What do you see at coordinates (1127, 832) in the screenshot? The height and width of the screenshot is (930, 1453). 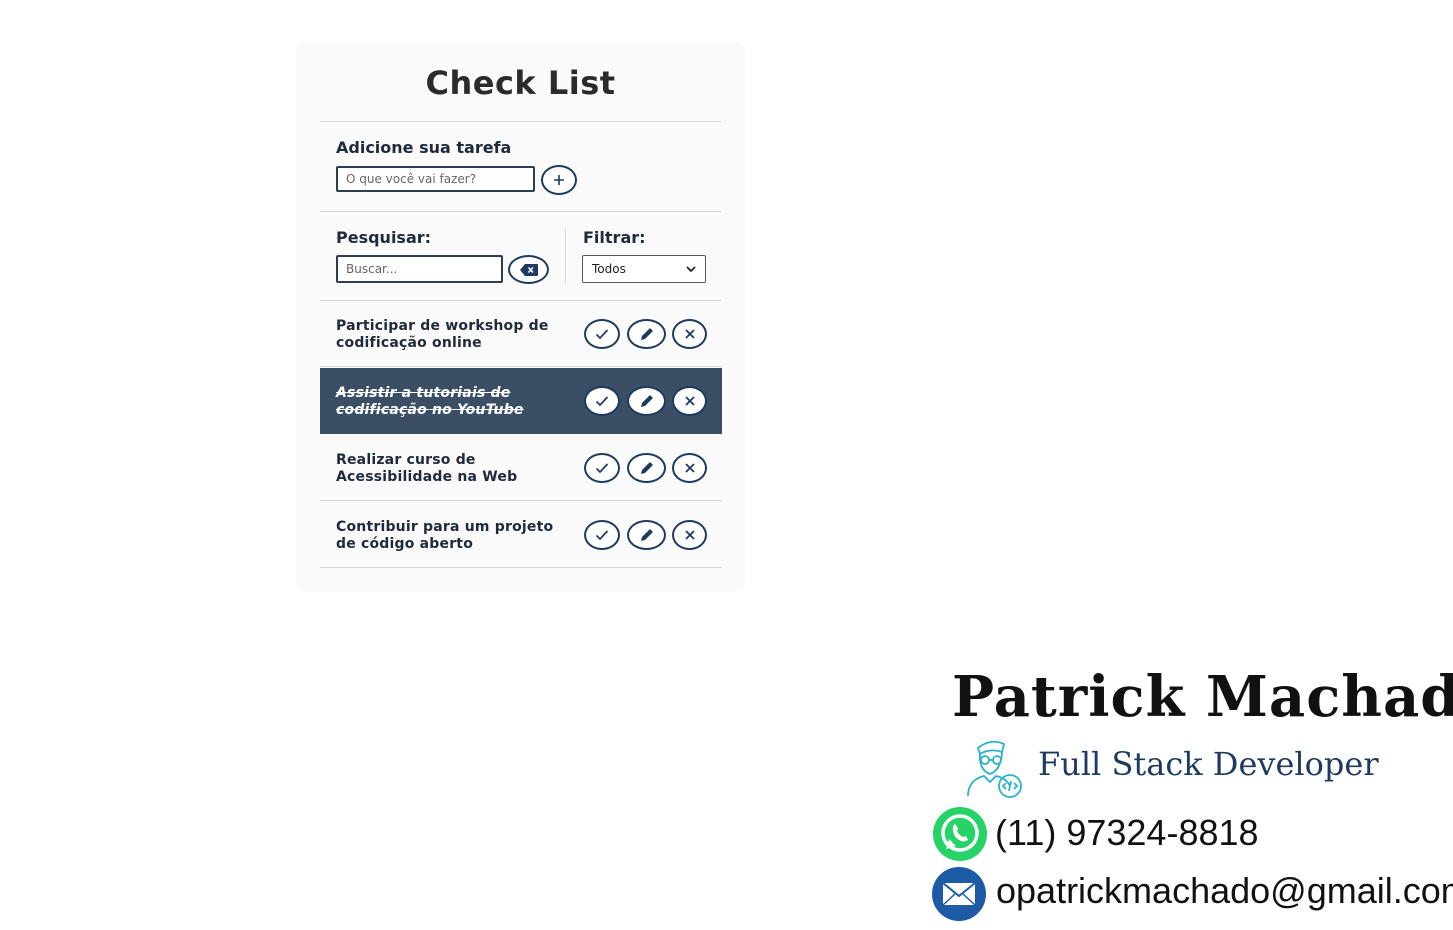 I see `profile-phone: (11) 97324-8818` at bounding box center [1127, 832].